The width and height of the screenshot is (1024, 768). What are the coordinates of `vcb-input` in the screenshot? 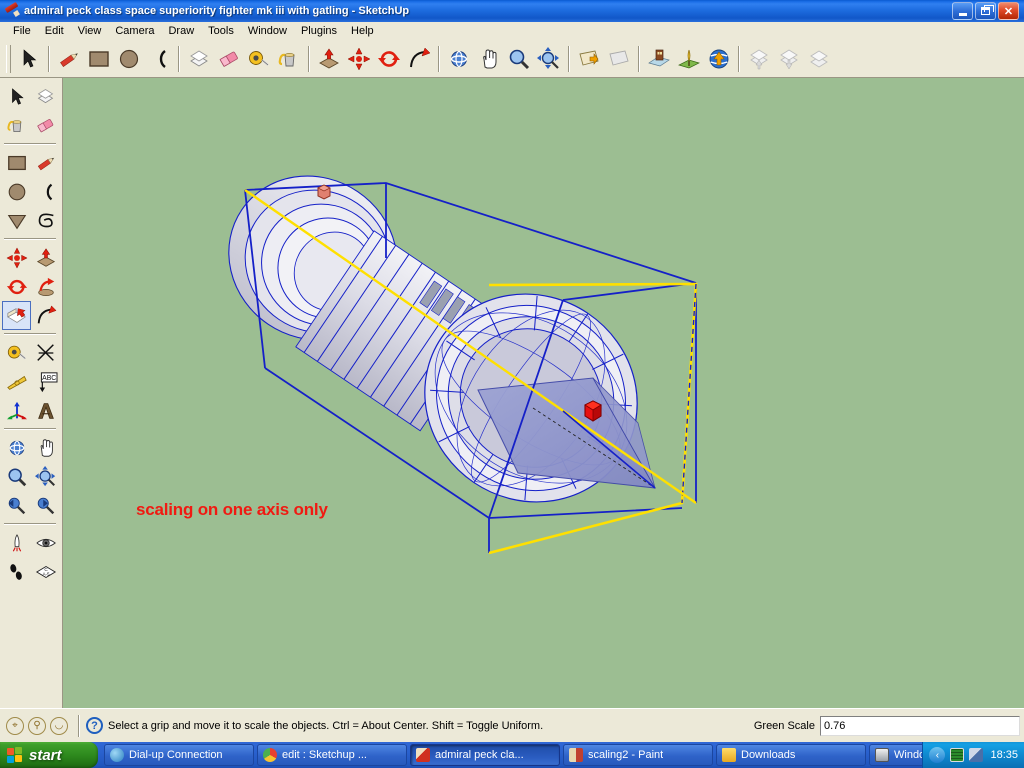 It's located at (920, 725).